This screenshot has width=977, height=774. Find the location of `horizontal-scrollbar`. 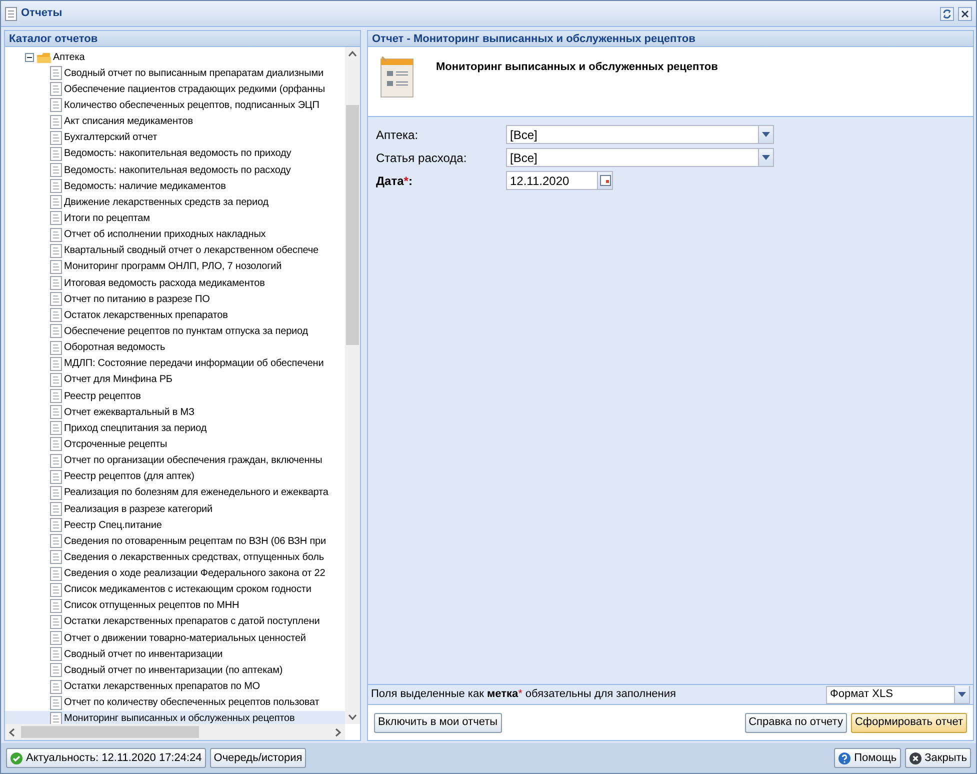

horizontal-scrollbar is located at coordinates (175, 732).